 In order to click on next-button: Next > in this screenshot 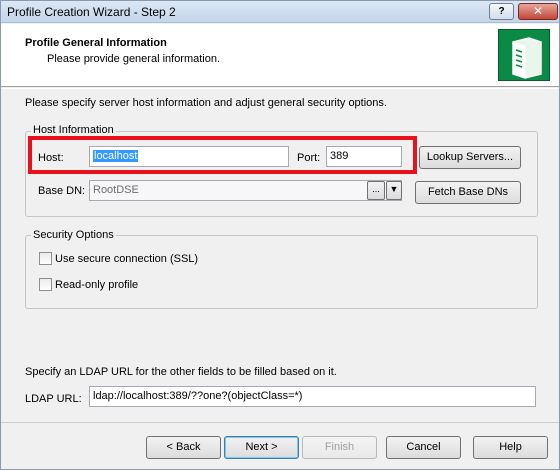, I will do `click(261, 447)`.